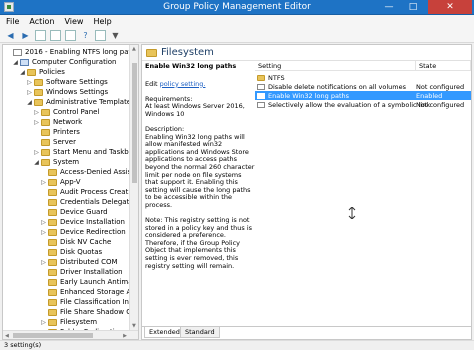  What do you see at coordinates (10, 35) in the screenshot?
I see `back-icon: ◀` at bounding box center [10, 35].